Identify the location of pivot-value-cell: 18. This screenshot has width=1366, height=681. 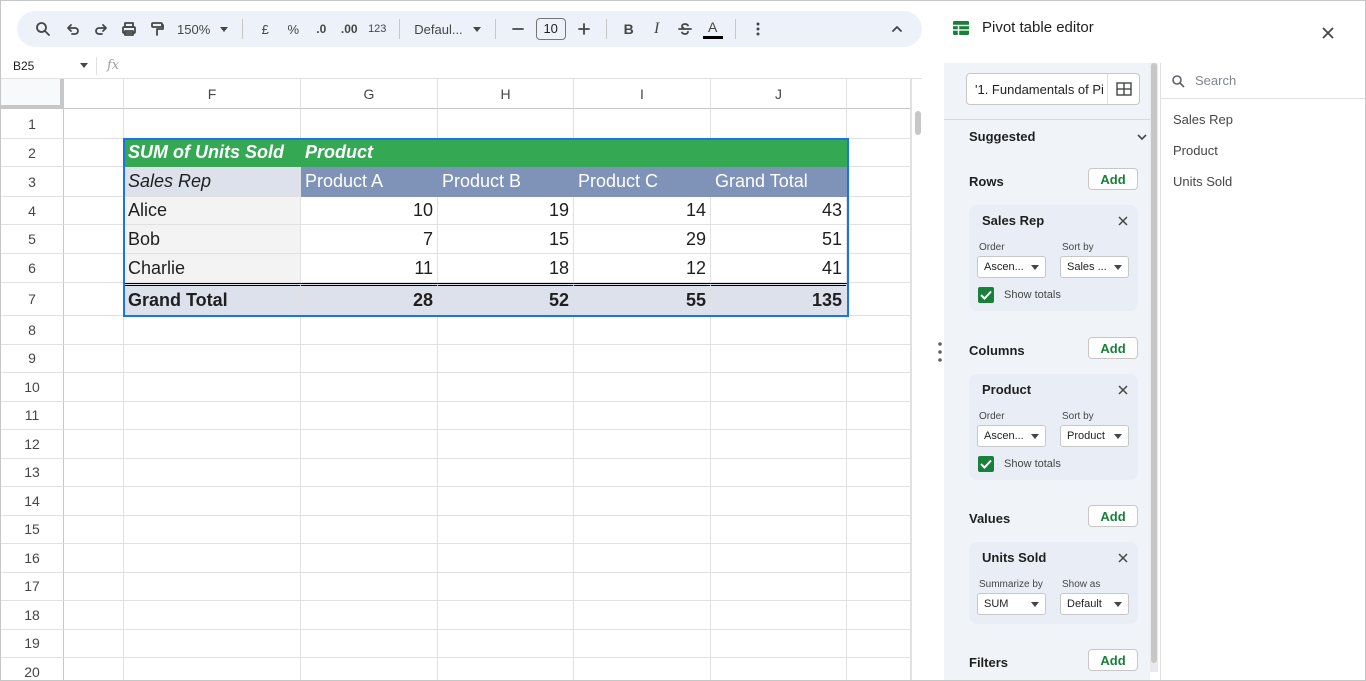
(506, 268).